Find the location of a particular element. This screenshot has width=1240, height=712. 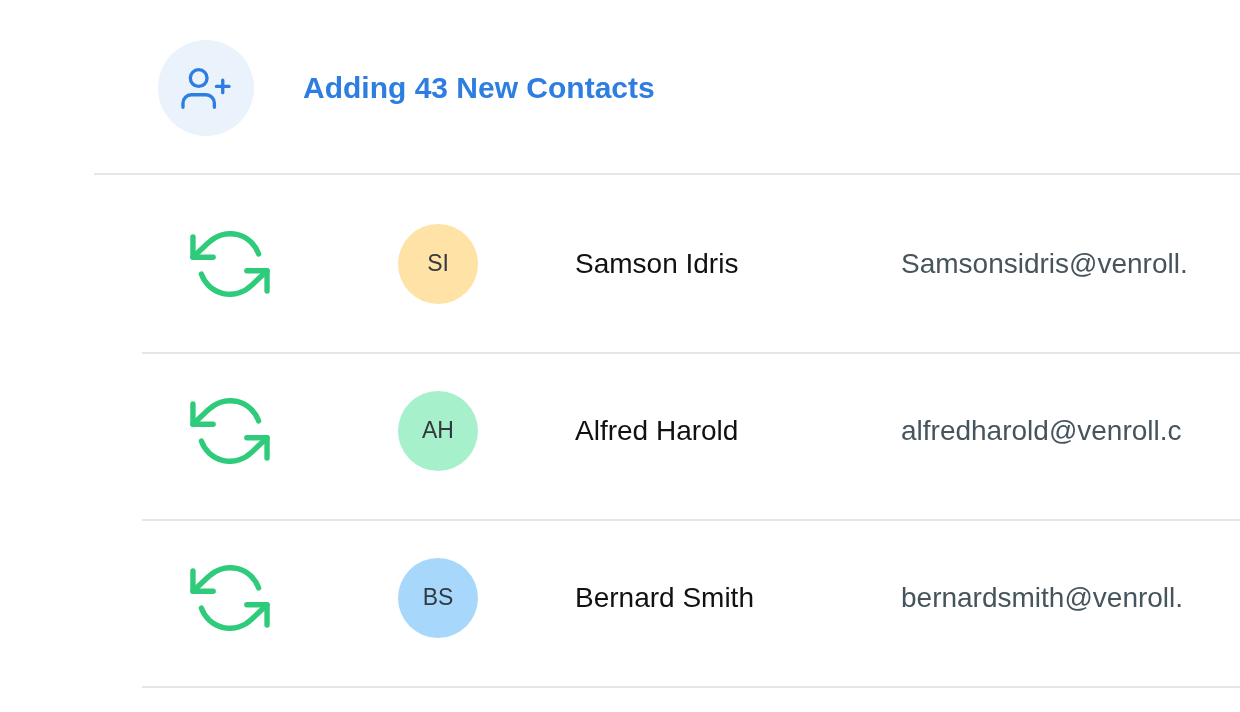

initials-avatar: BS is located at coordinates (438, 597).